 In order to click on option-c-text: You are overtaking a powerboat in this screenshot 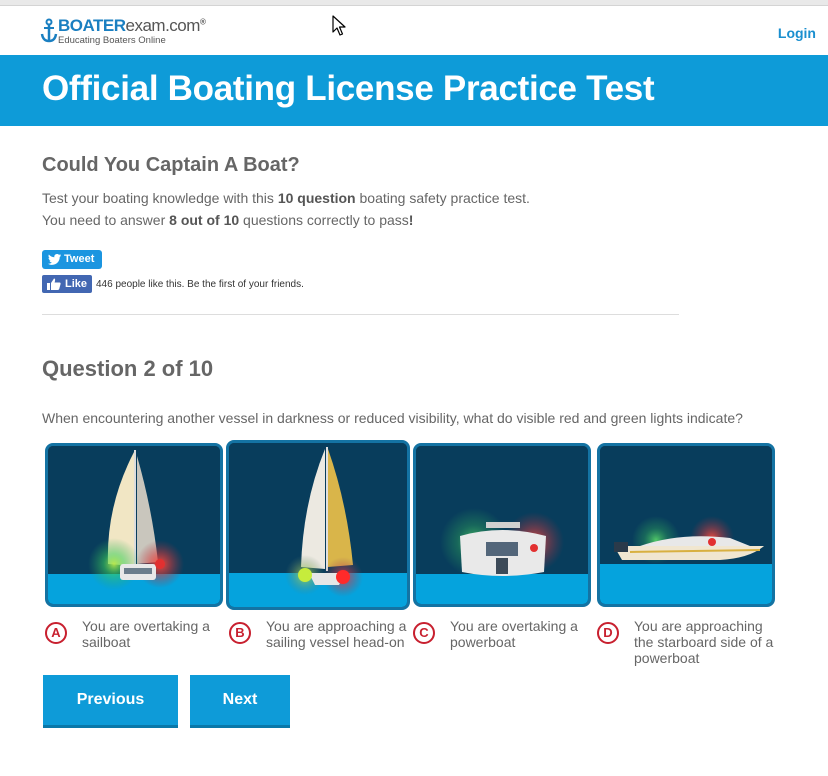, I will do `click(522, 634)`.